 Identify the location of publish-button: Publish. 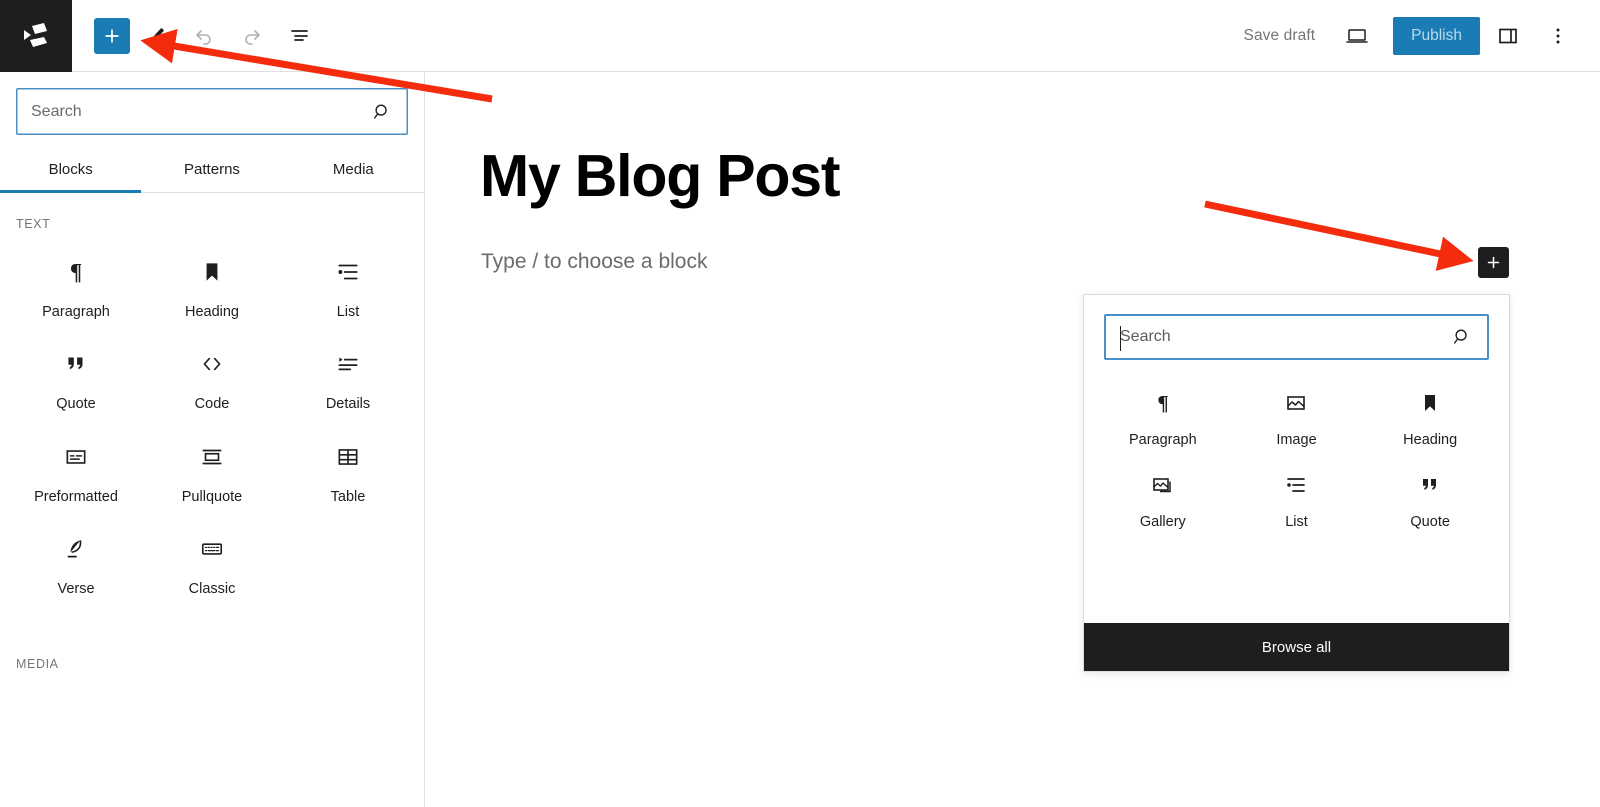
(1436, 35).